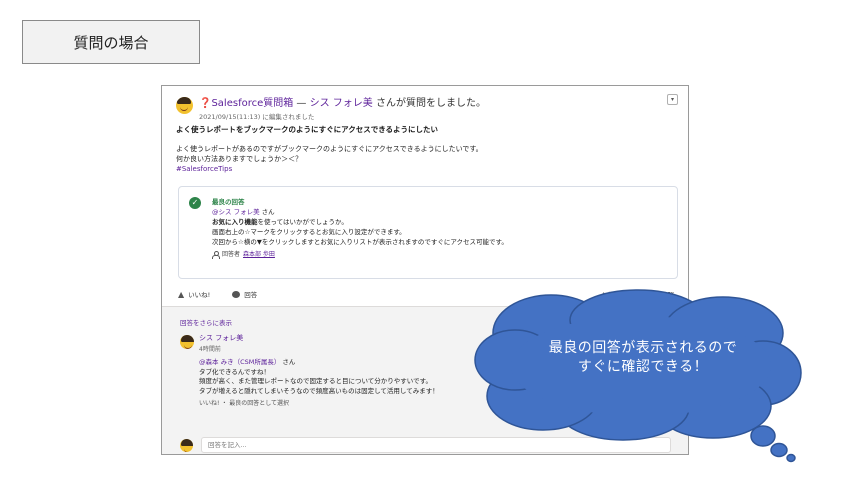 This screenshot has width=849, height=477. What do you see at coordinates (252, 103) in the screenshot?
I see `group-link: Salesforce質問箱` at bounding box center [252, 103].